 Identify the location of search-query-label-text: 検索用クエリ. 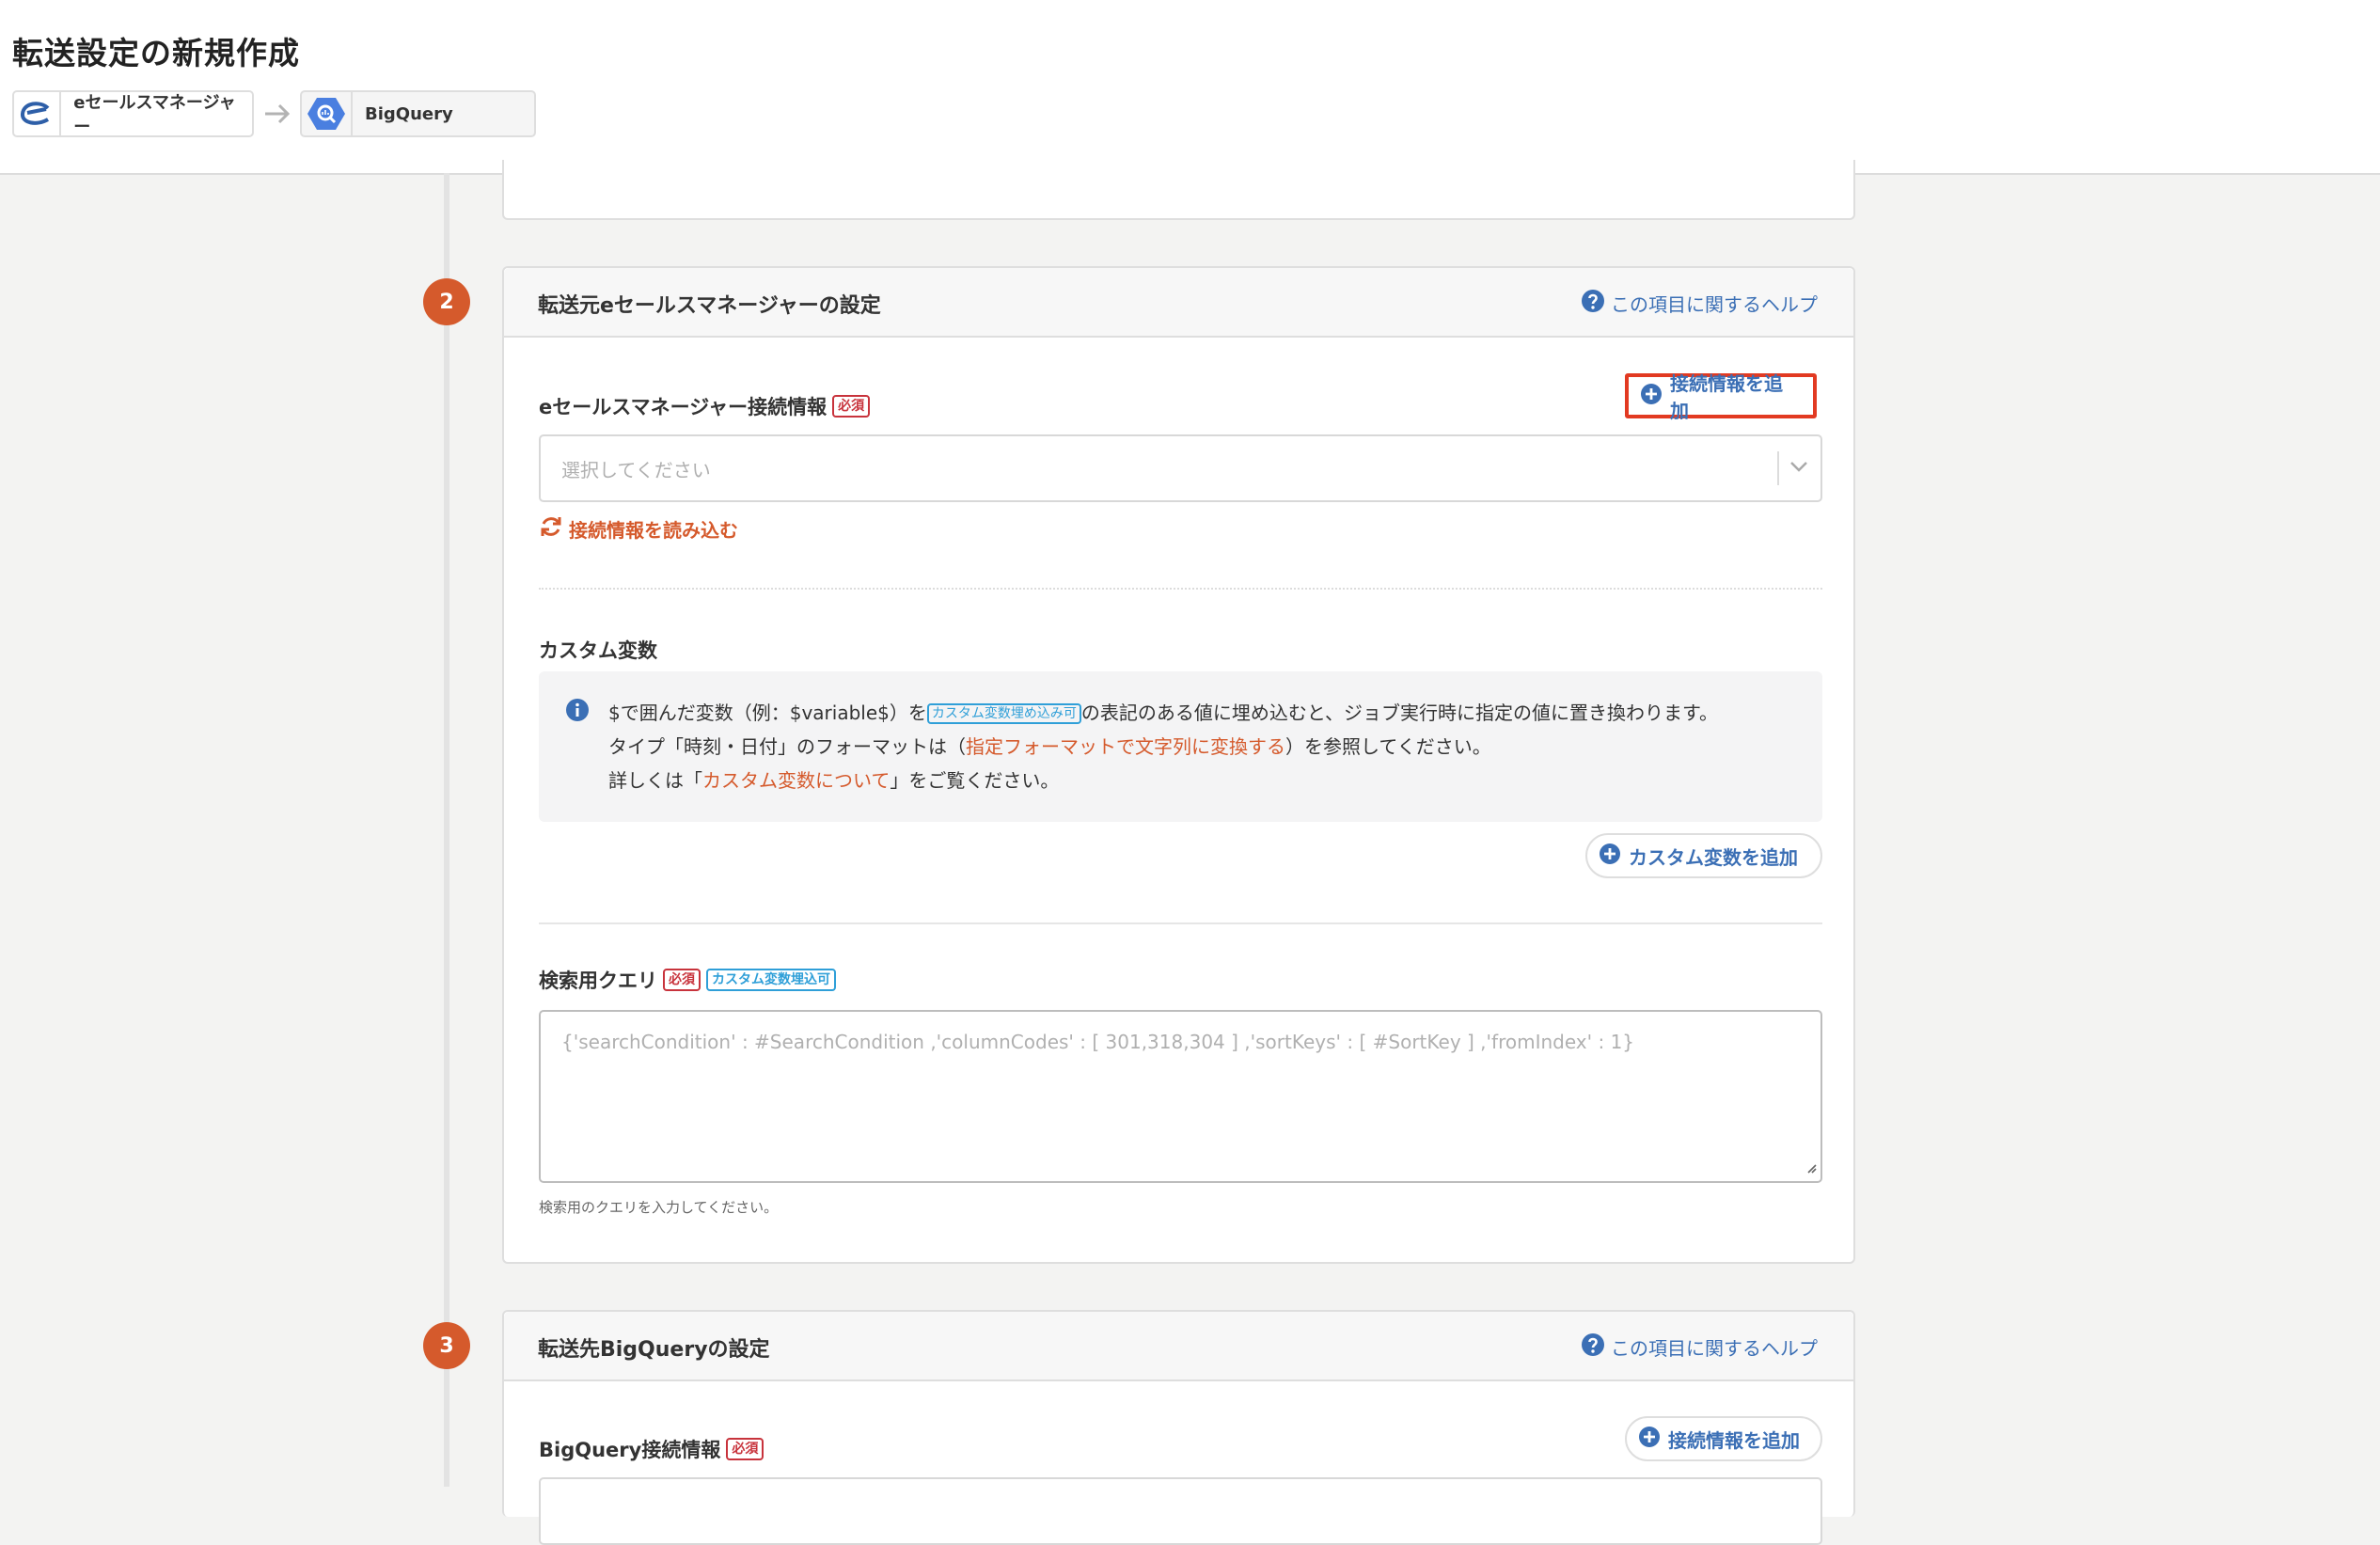
(598, 981).